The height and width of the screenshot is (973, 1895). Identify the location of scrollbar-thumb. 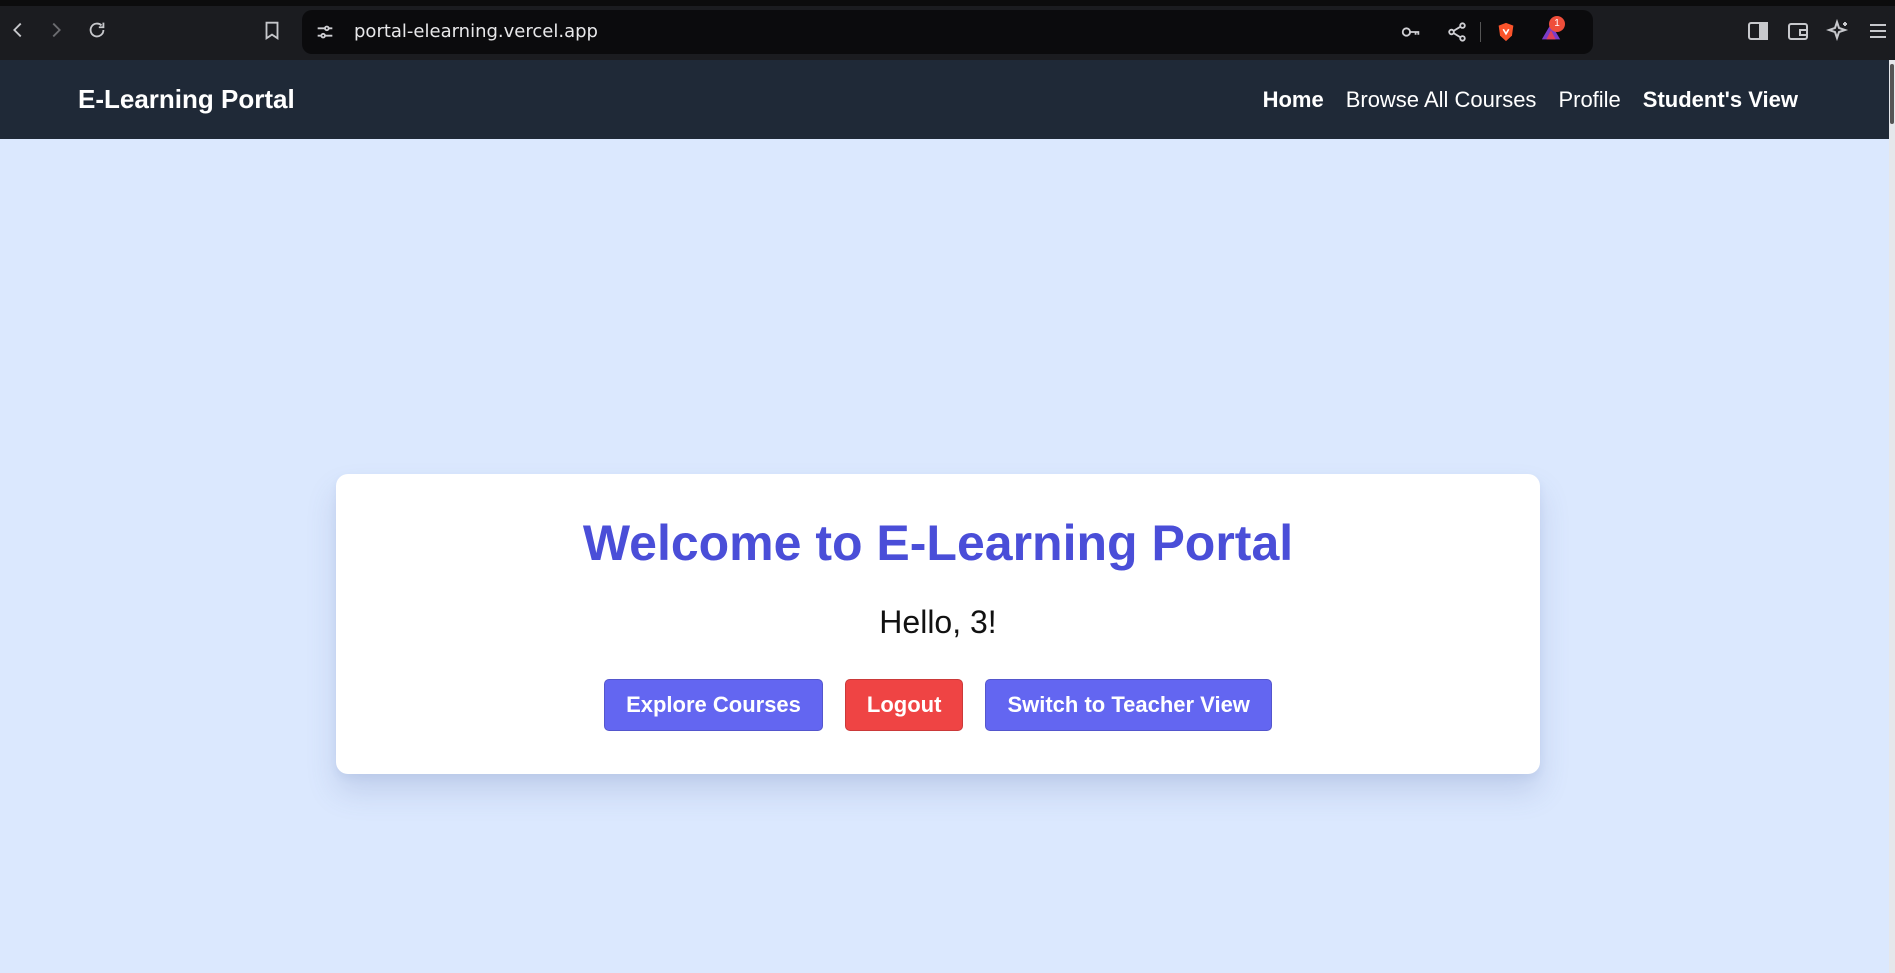
(1892, 94).